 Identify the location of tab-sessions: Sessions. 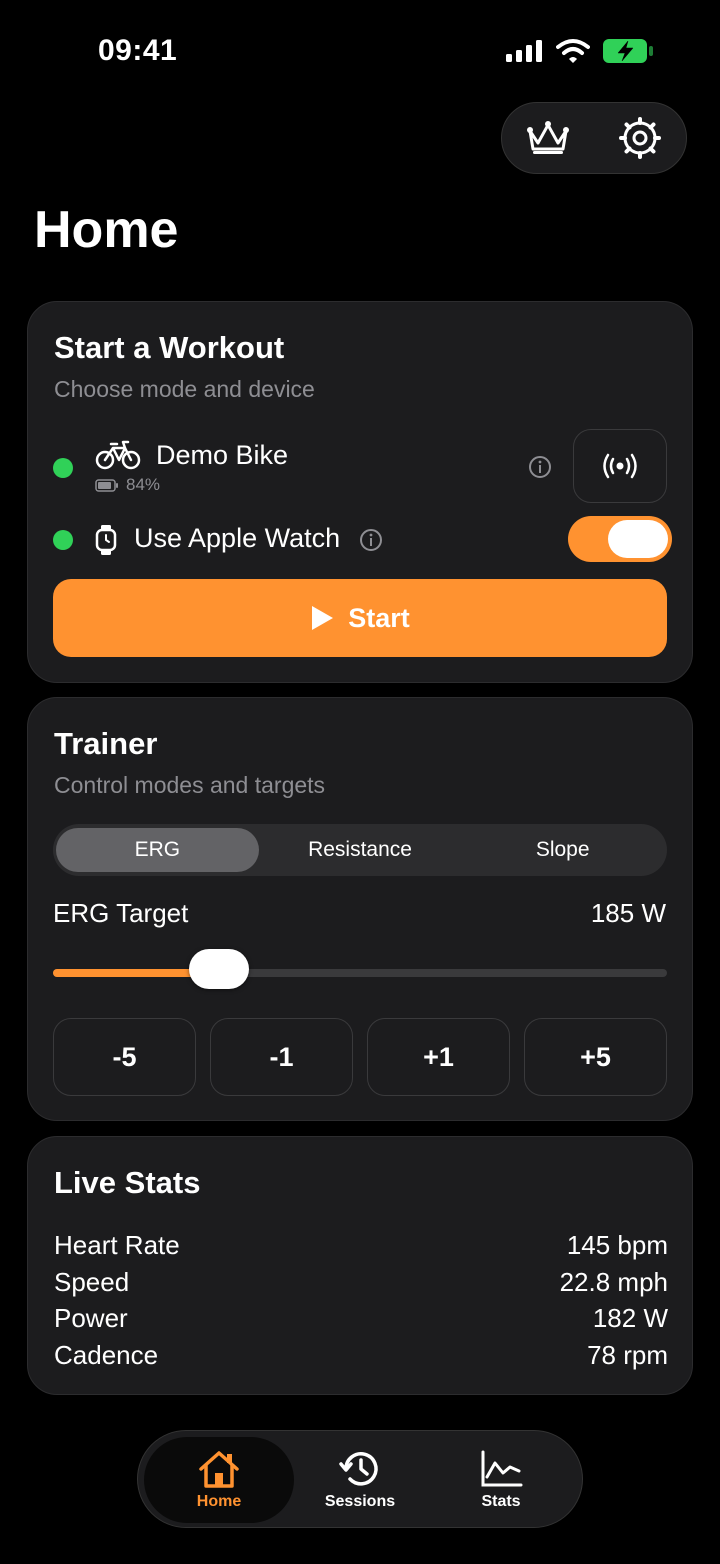
(360, 1480).